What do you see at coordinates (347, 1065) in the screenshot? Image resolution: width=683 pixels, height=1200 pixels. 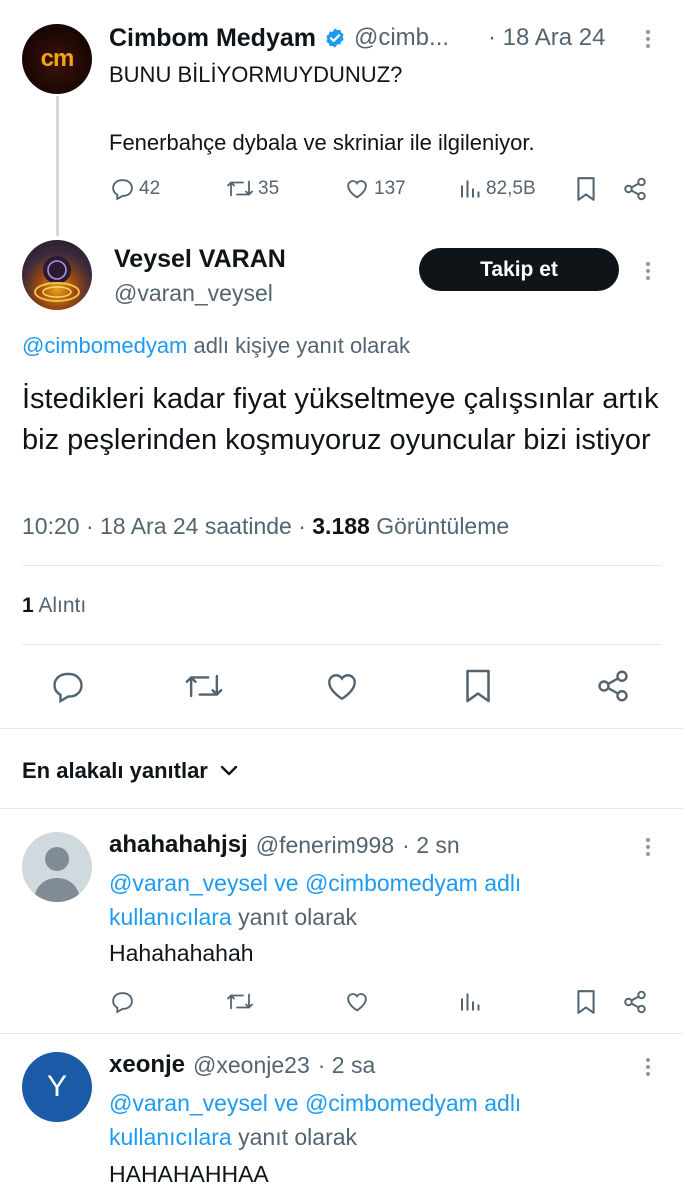 I see `reply-time: · 2 sa` at bounding box center [347, 1065].